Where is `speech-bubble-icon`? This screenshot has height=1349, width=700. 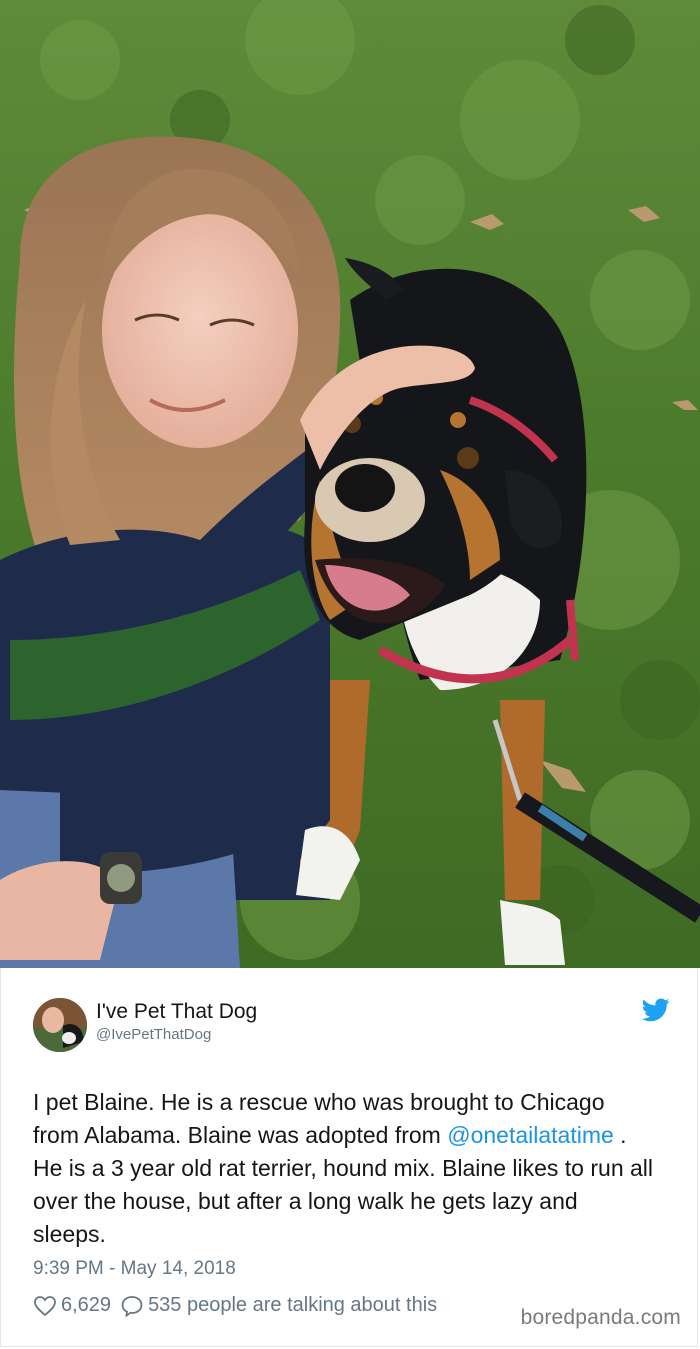
speech-bubble-icon is located at coordinates (132, 1306).